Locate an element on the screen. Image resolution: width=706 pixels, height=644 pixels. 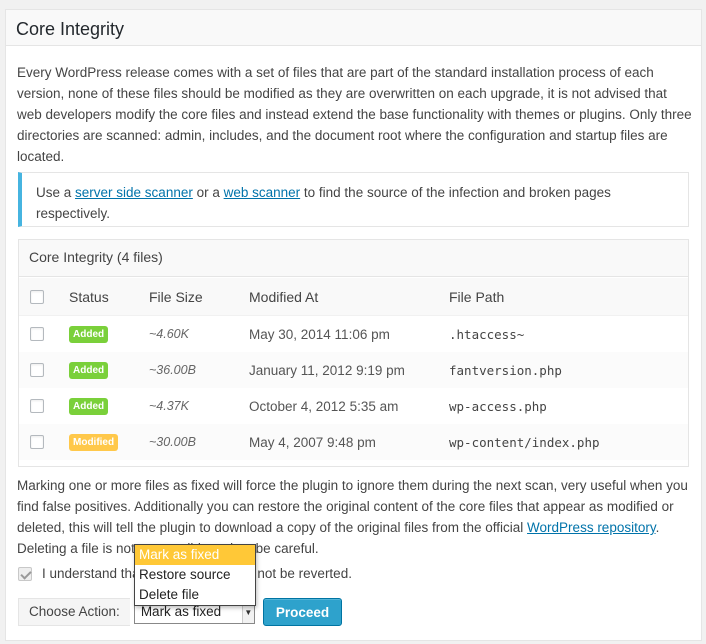
select-all-checkbox is located at coordinates (37, 296).